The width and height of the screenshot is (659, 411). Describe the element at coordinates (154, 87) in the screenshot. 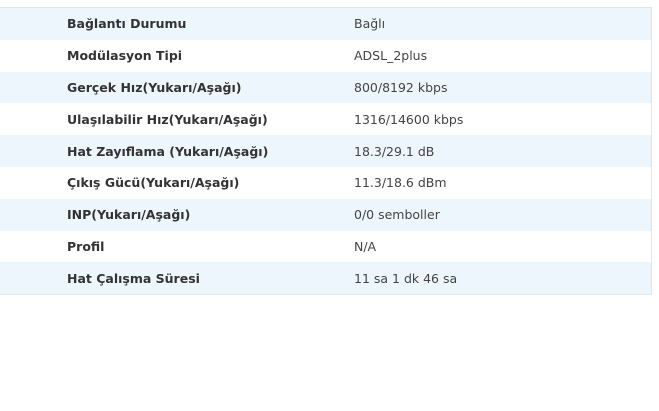

I see `row-label: Gerçek Hız(Yukarı/Aşağı)` at that location.